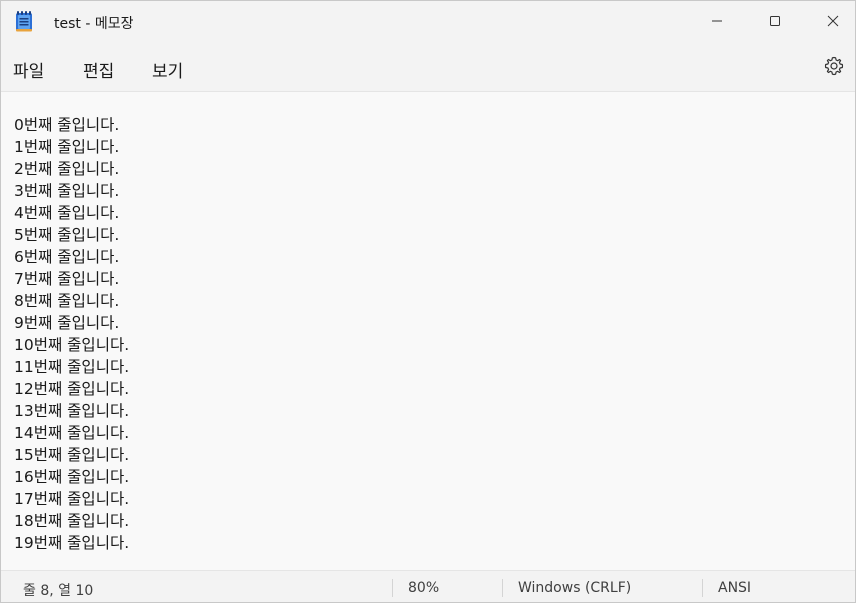 The height and width of the screenshot is (603, 856). I want to click on editor-line: 5번째 줄입니다., so click(71, 235).